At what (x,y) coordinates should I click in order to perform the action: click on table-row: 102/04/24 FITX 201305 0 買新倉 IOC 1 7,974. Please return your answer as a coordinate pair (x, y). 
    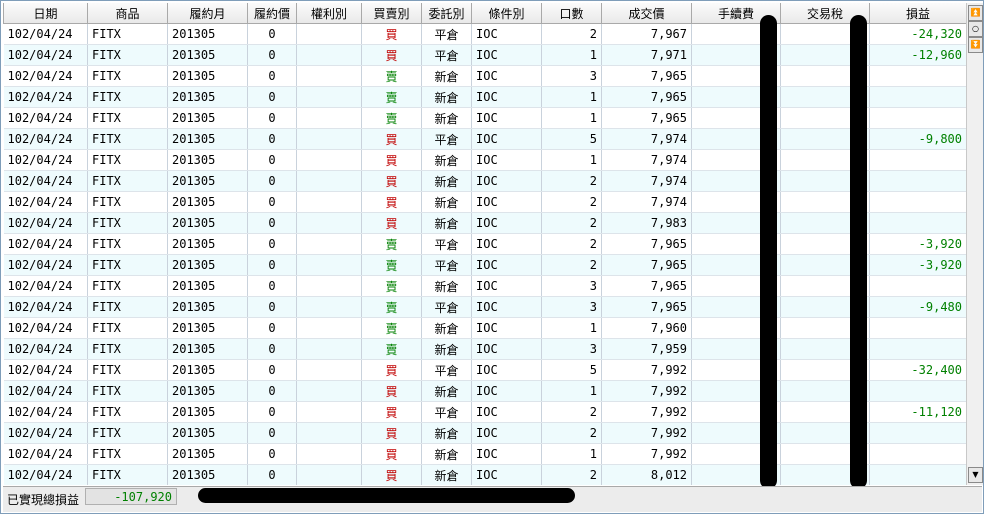
    Looking at the image, I should click on (484, 160).